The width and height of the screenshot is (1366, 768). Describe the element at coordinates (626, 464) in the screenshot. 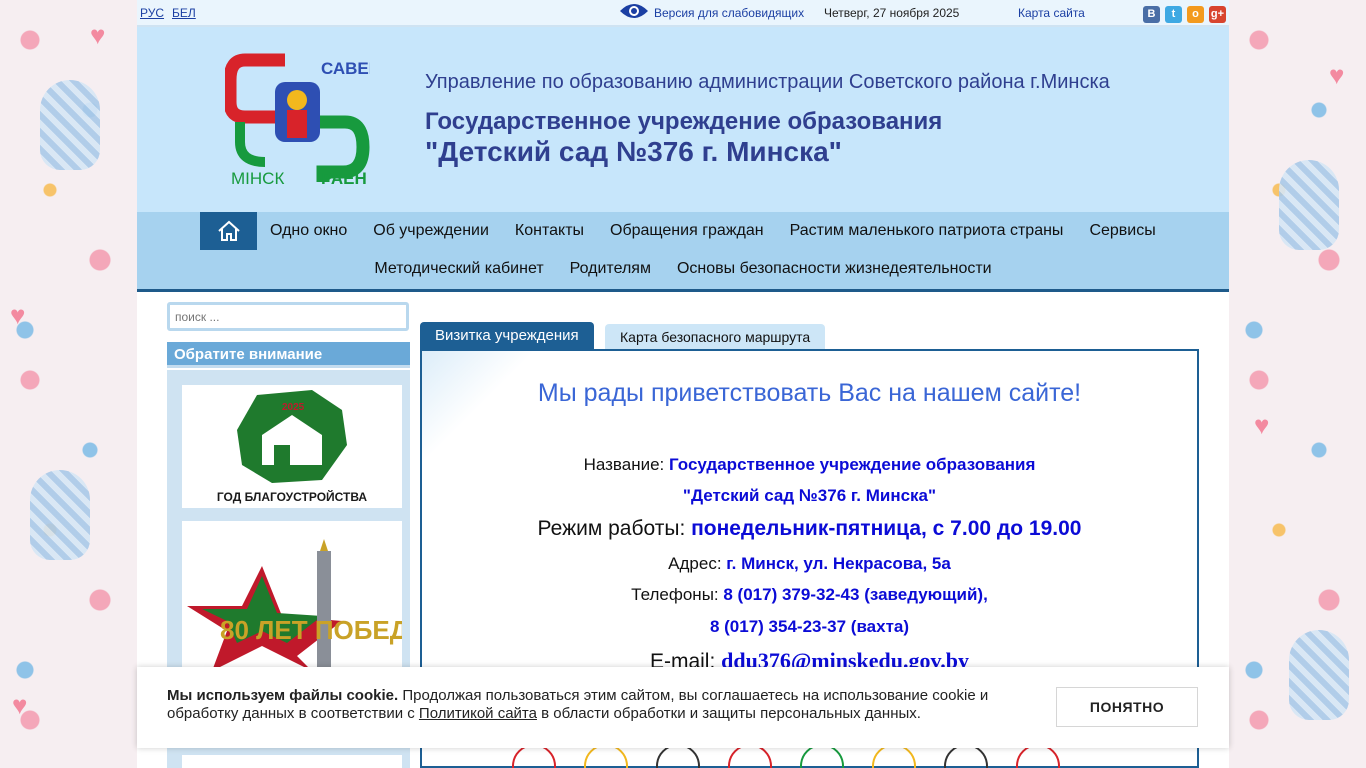

I see `name-label: Название:` at that location.